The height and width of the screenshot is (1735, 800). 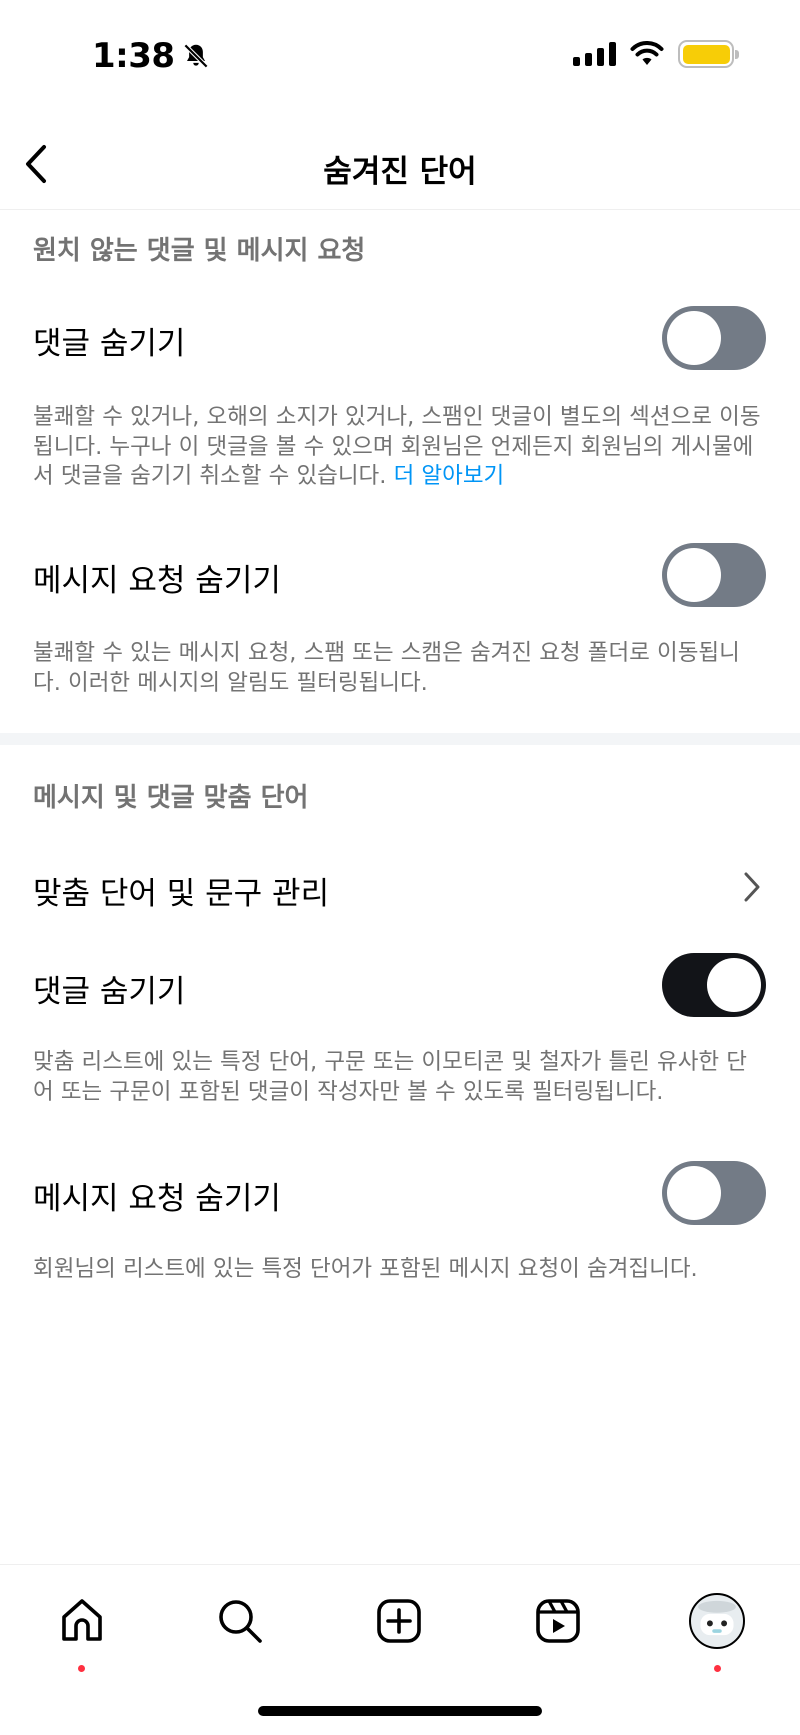 What do you see at coordinates (594, 54) in the screenshot?
I see `cellular-signal-icon` at bounding box center [594, 54].